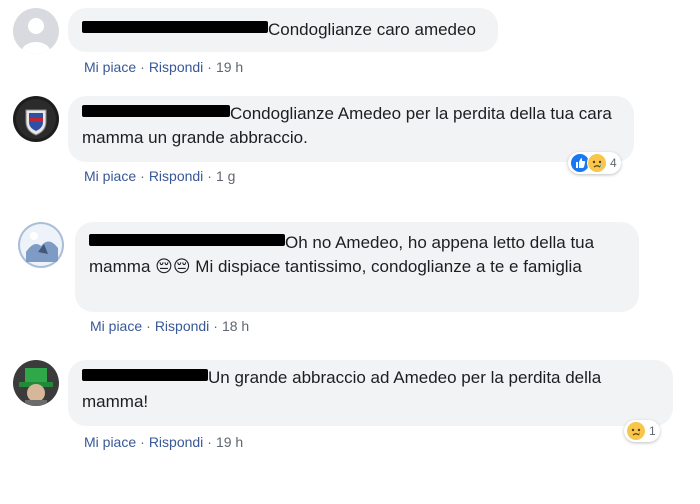 This screenshot has width=700, height=504. What do you see at coordinates (235, 326) in the screenshot?
I see `timestamp: 18 h` at bounding box center [235, 326].